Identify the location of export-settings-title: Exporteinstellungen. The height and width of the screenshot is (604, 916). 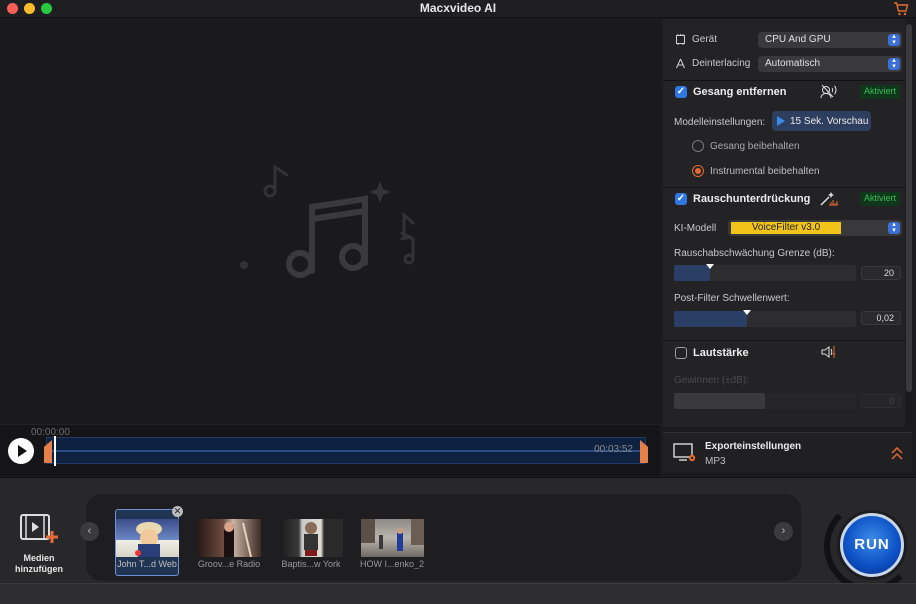
(753, 446).